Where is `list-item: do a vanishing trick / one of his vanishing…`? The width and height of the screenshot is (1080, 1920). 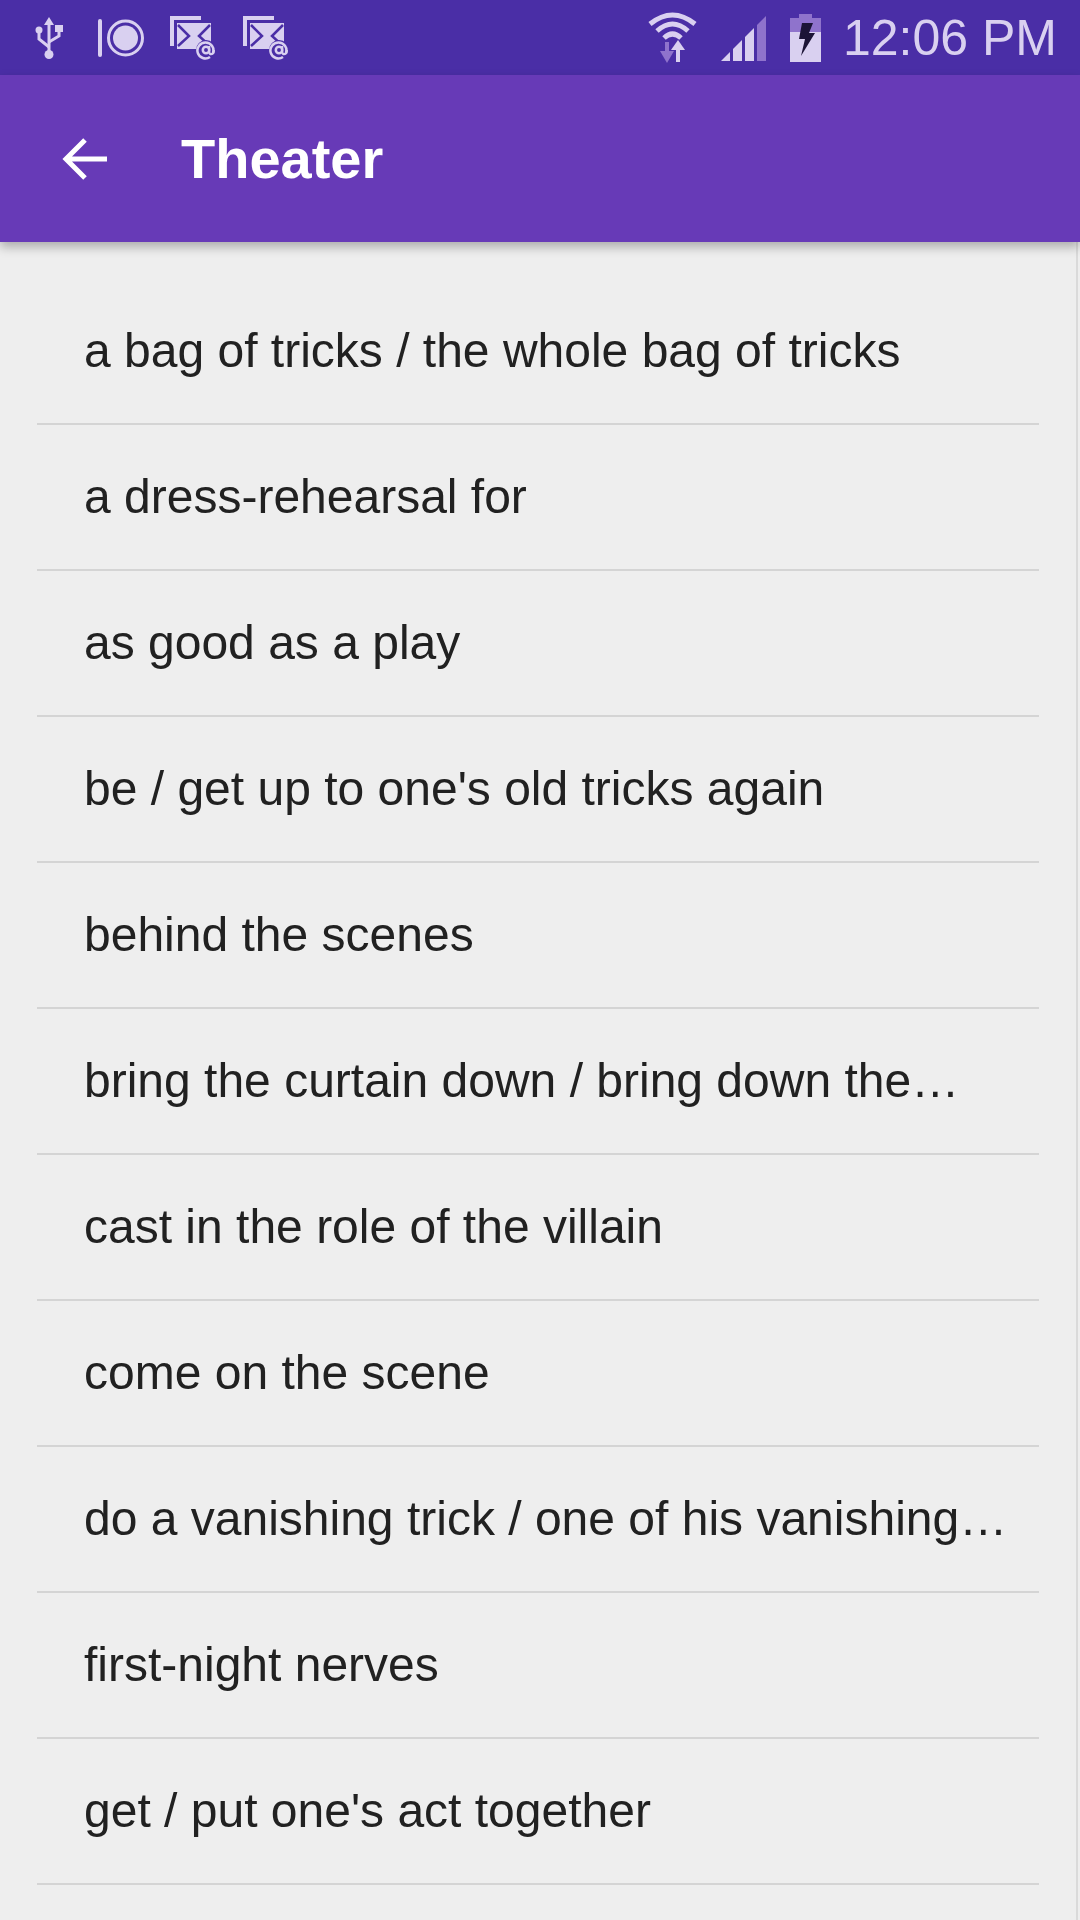
list-item: do a vanishing trick / one of his vanishing… is located at coordinates (546, 1519).